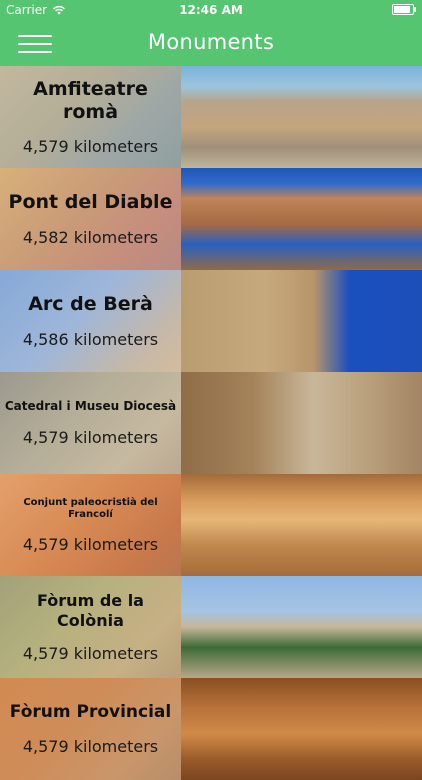 The height and width of the screenshot is (780, 422). I want to click on monument-name: Arc de Berà, so click(90, 304).